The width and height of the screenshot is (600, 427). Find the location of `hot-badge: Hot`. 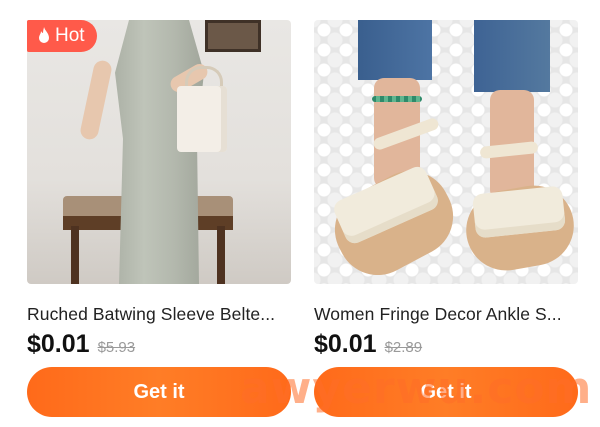

hot-badge: Hot is located at coordinates (62, 36).